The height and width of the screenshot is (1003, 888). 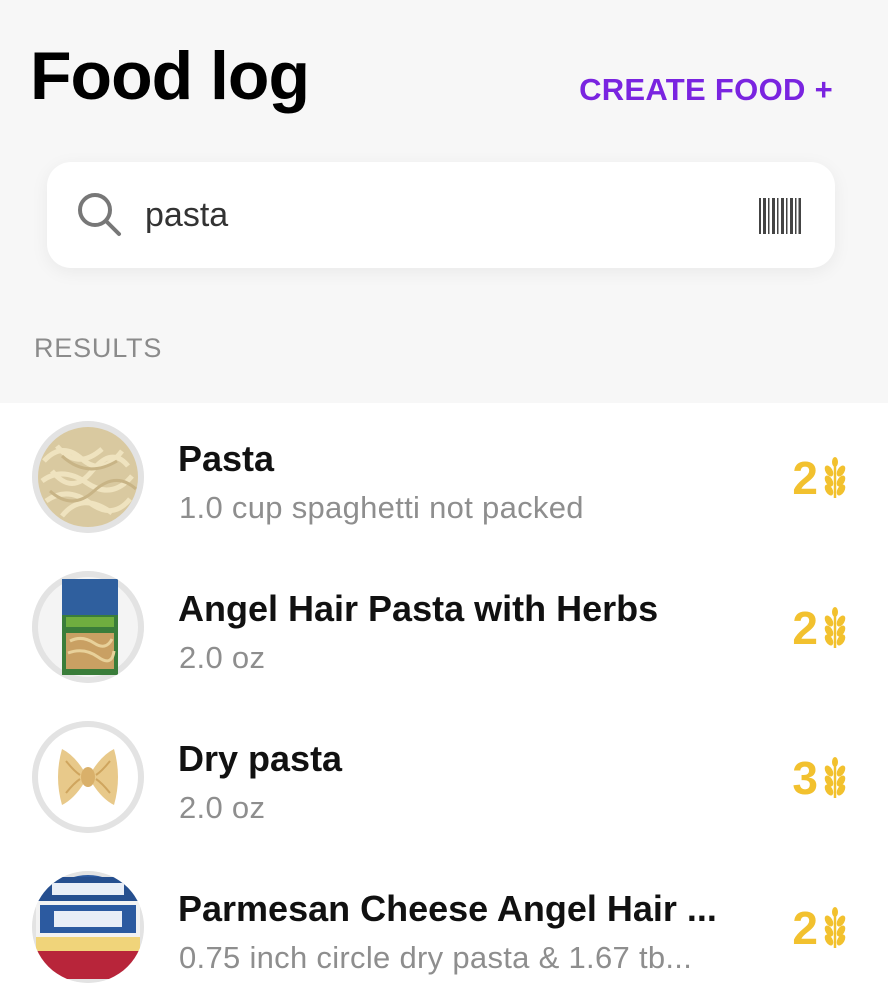 What do you see at coordinates (98, 348) in the screenshot?
I see `results-label: RESULTS` at bounding box center [98, 348].